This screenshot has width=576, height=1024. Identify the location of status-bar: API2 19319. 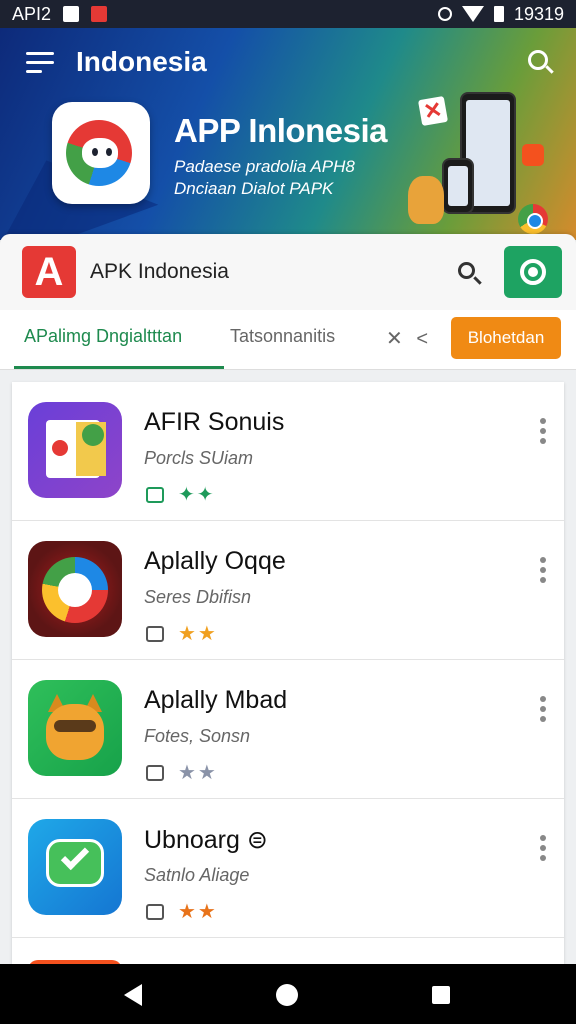
(288, 14).